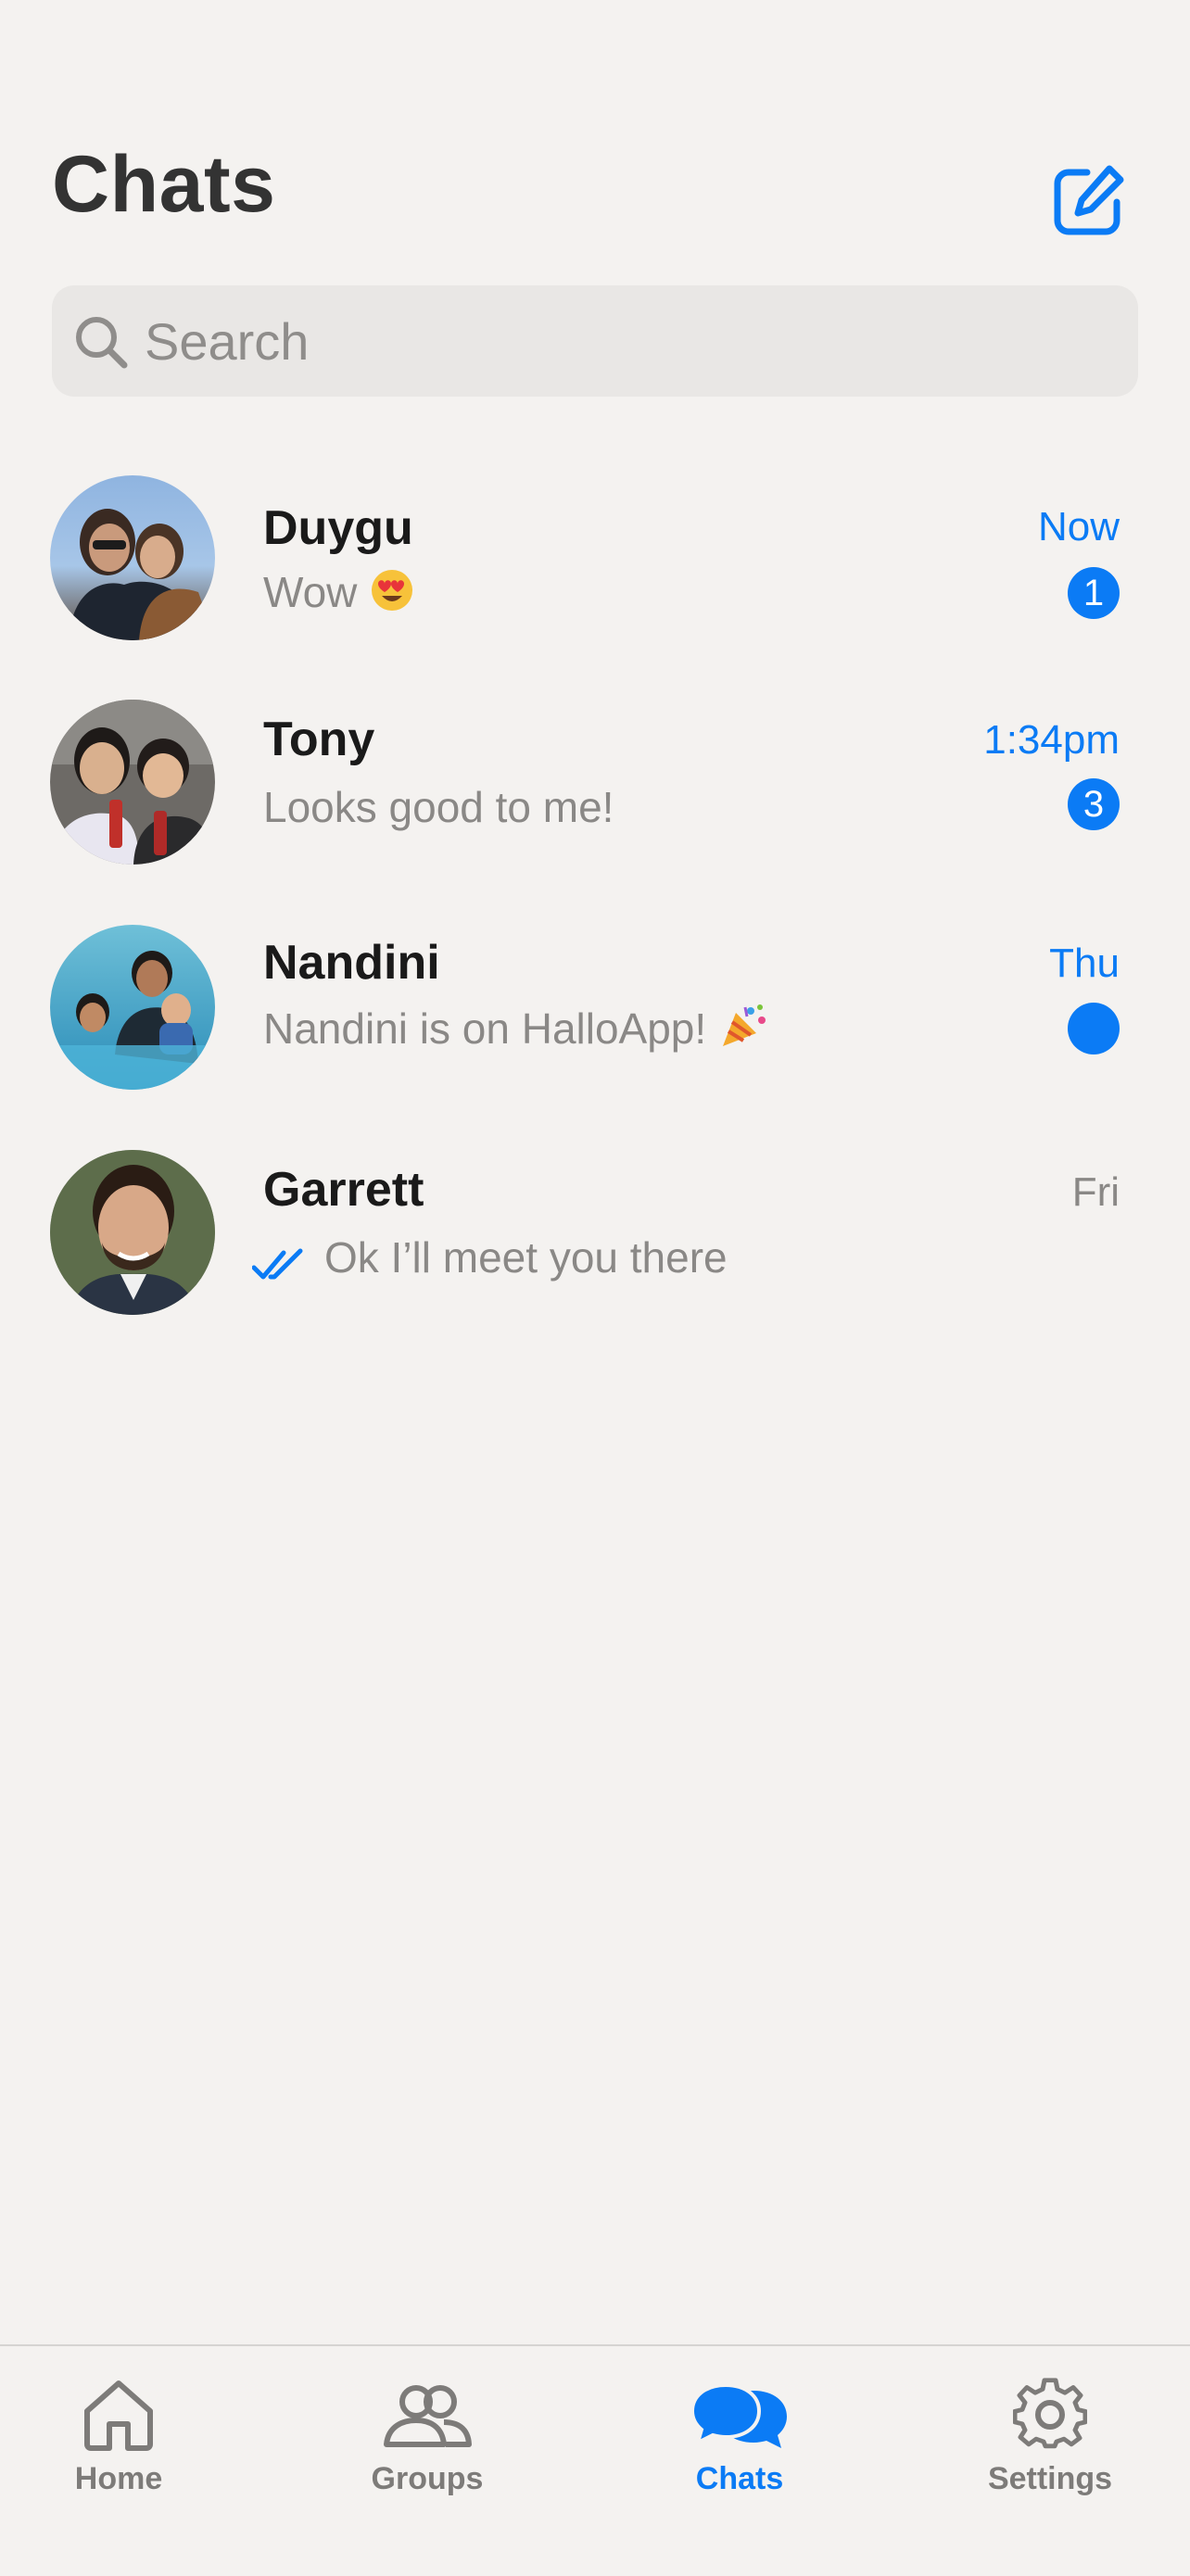 Image resolution: width=1190 pixels, height=2576 pixels. What do you see at coordinates (1051, 740) in the screenshot?
I see `chat-time: 1:34pm` at bounding box center [1051, 740].